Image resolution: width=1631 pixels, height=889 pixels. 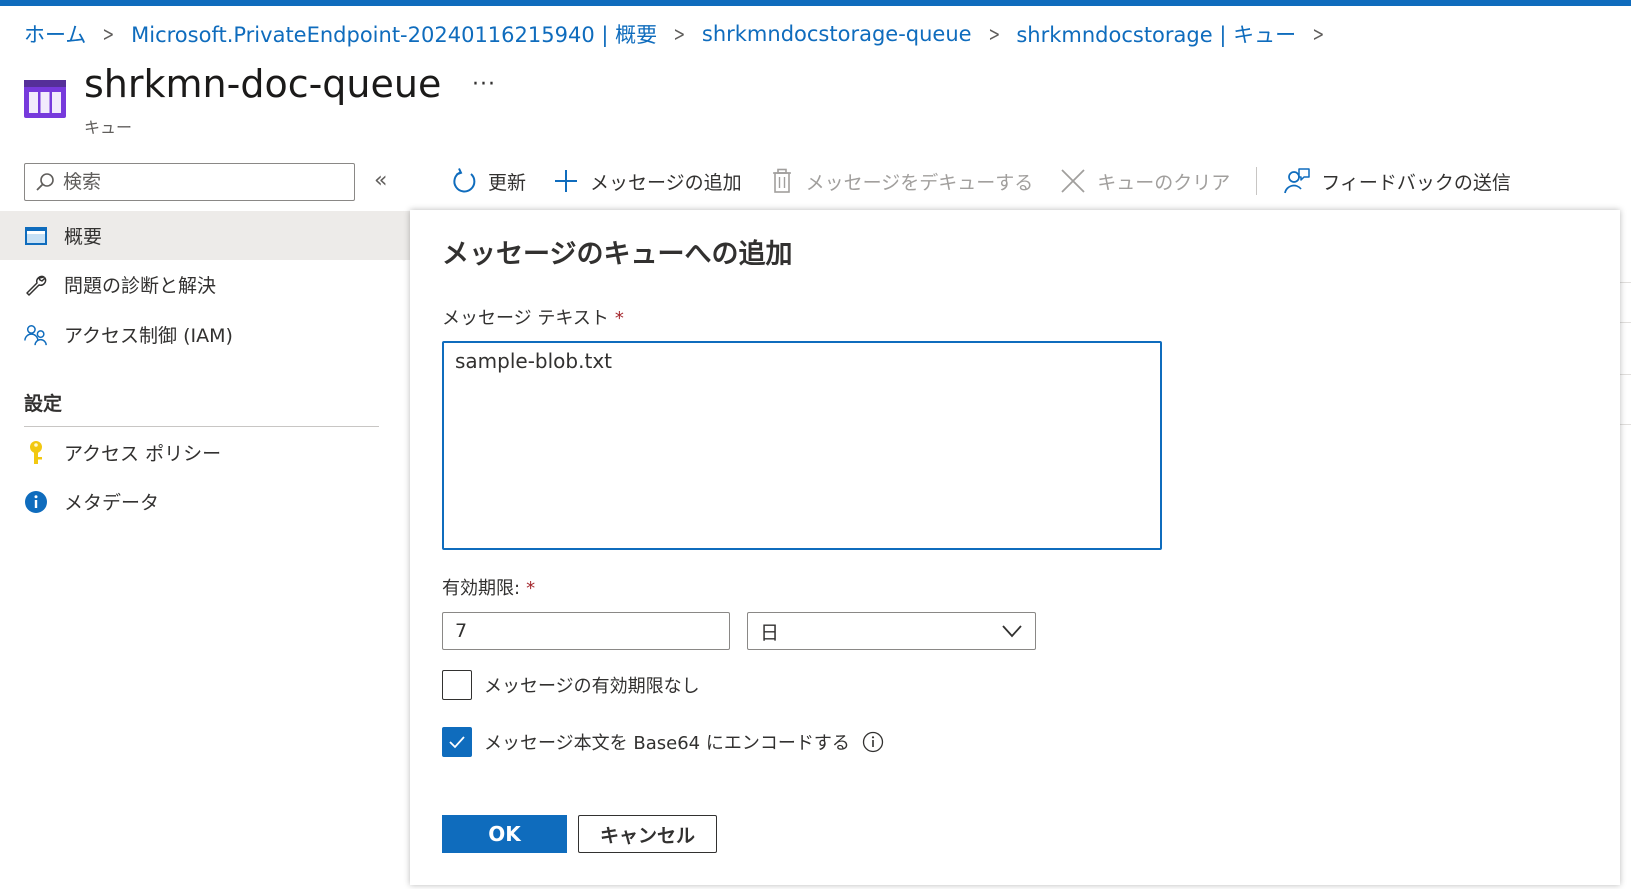 I want to click on page-title: shrkmn-doc-queue, so click(x=263, y=84).